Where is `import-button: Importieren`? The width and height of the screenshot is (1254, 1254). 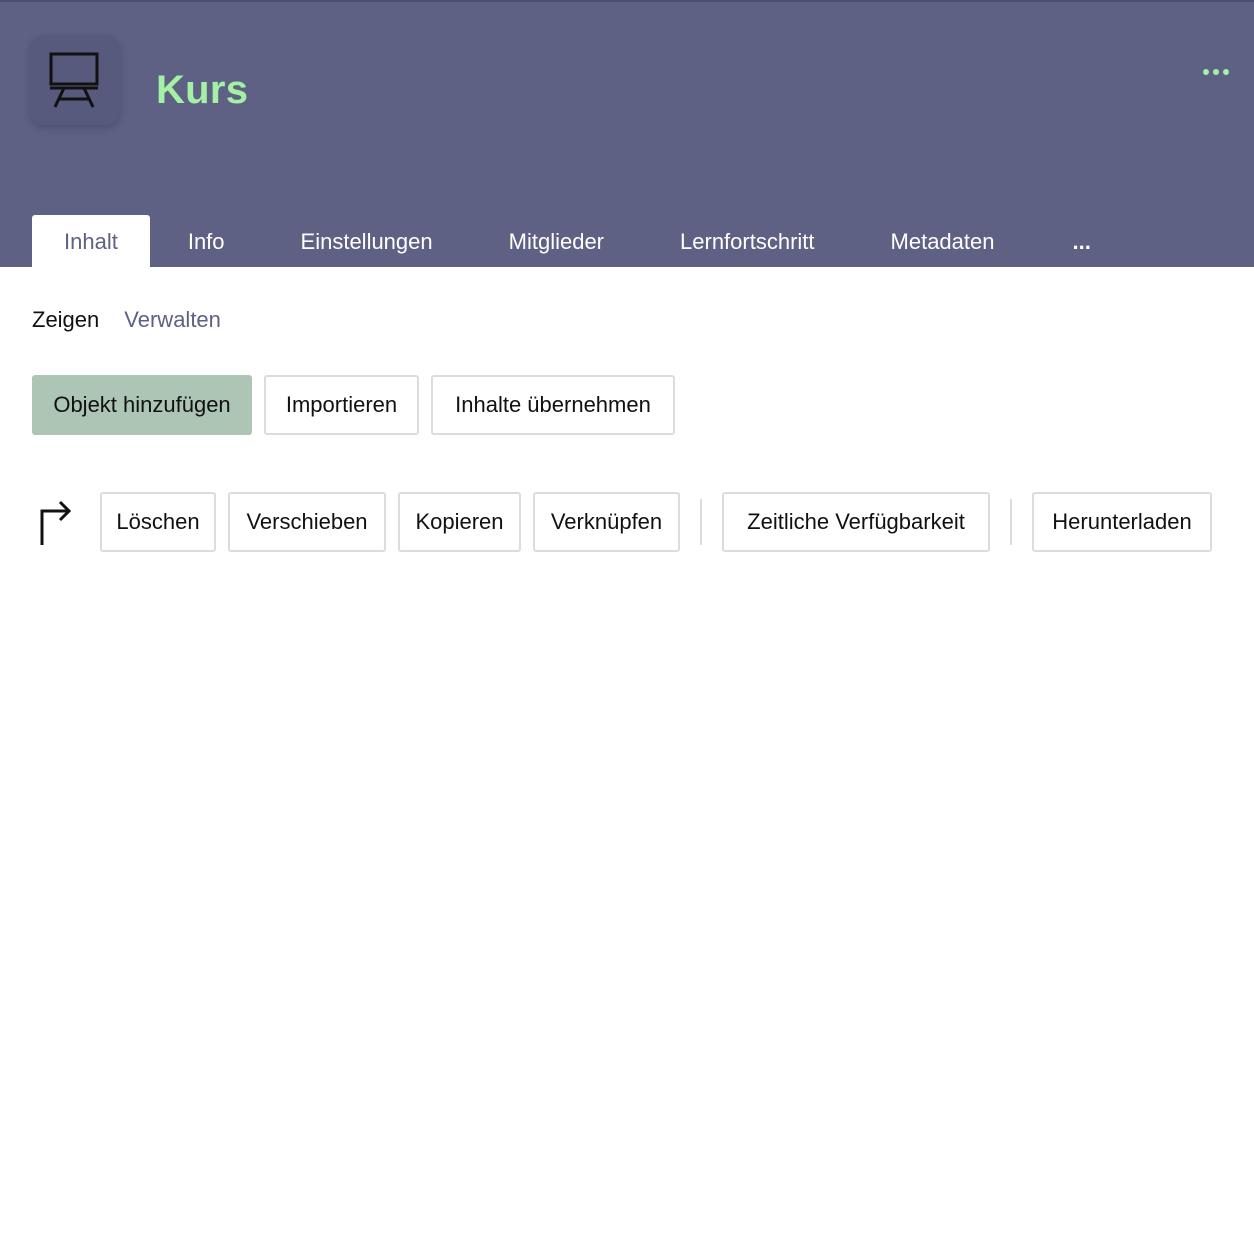 import-button: Importieren is located at coordinates (341, 405).